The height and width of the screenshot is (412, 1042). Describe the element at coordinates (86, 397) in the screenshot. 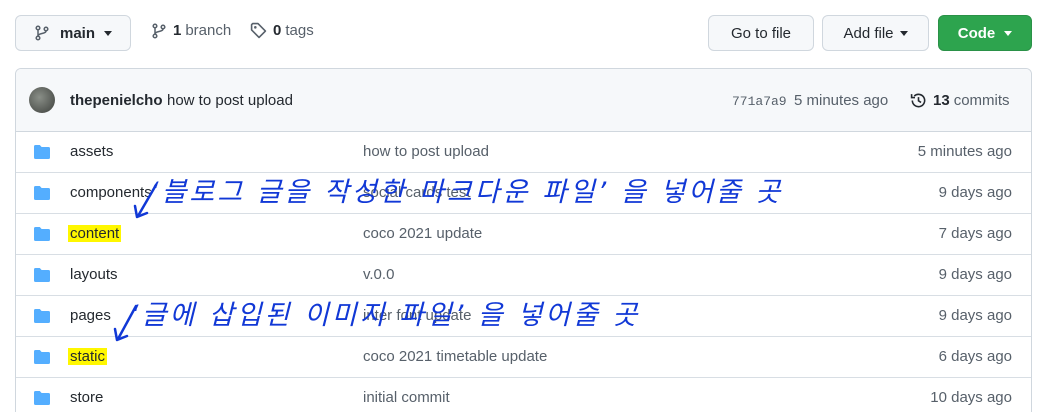

I see `file-name: store` at that location.